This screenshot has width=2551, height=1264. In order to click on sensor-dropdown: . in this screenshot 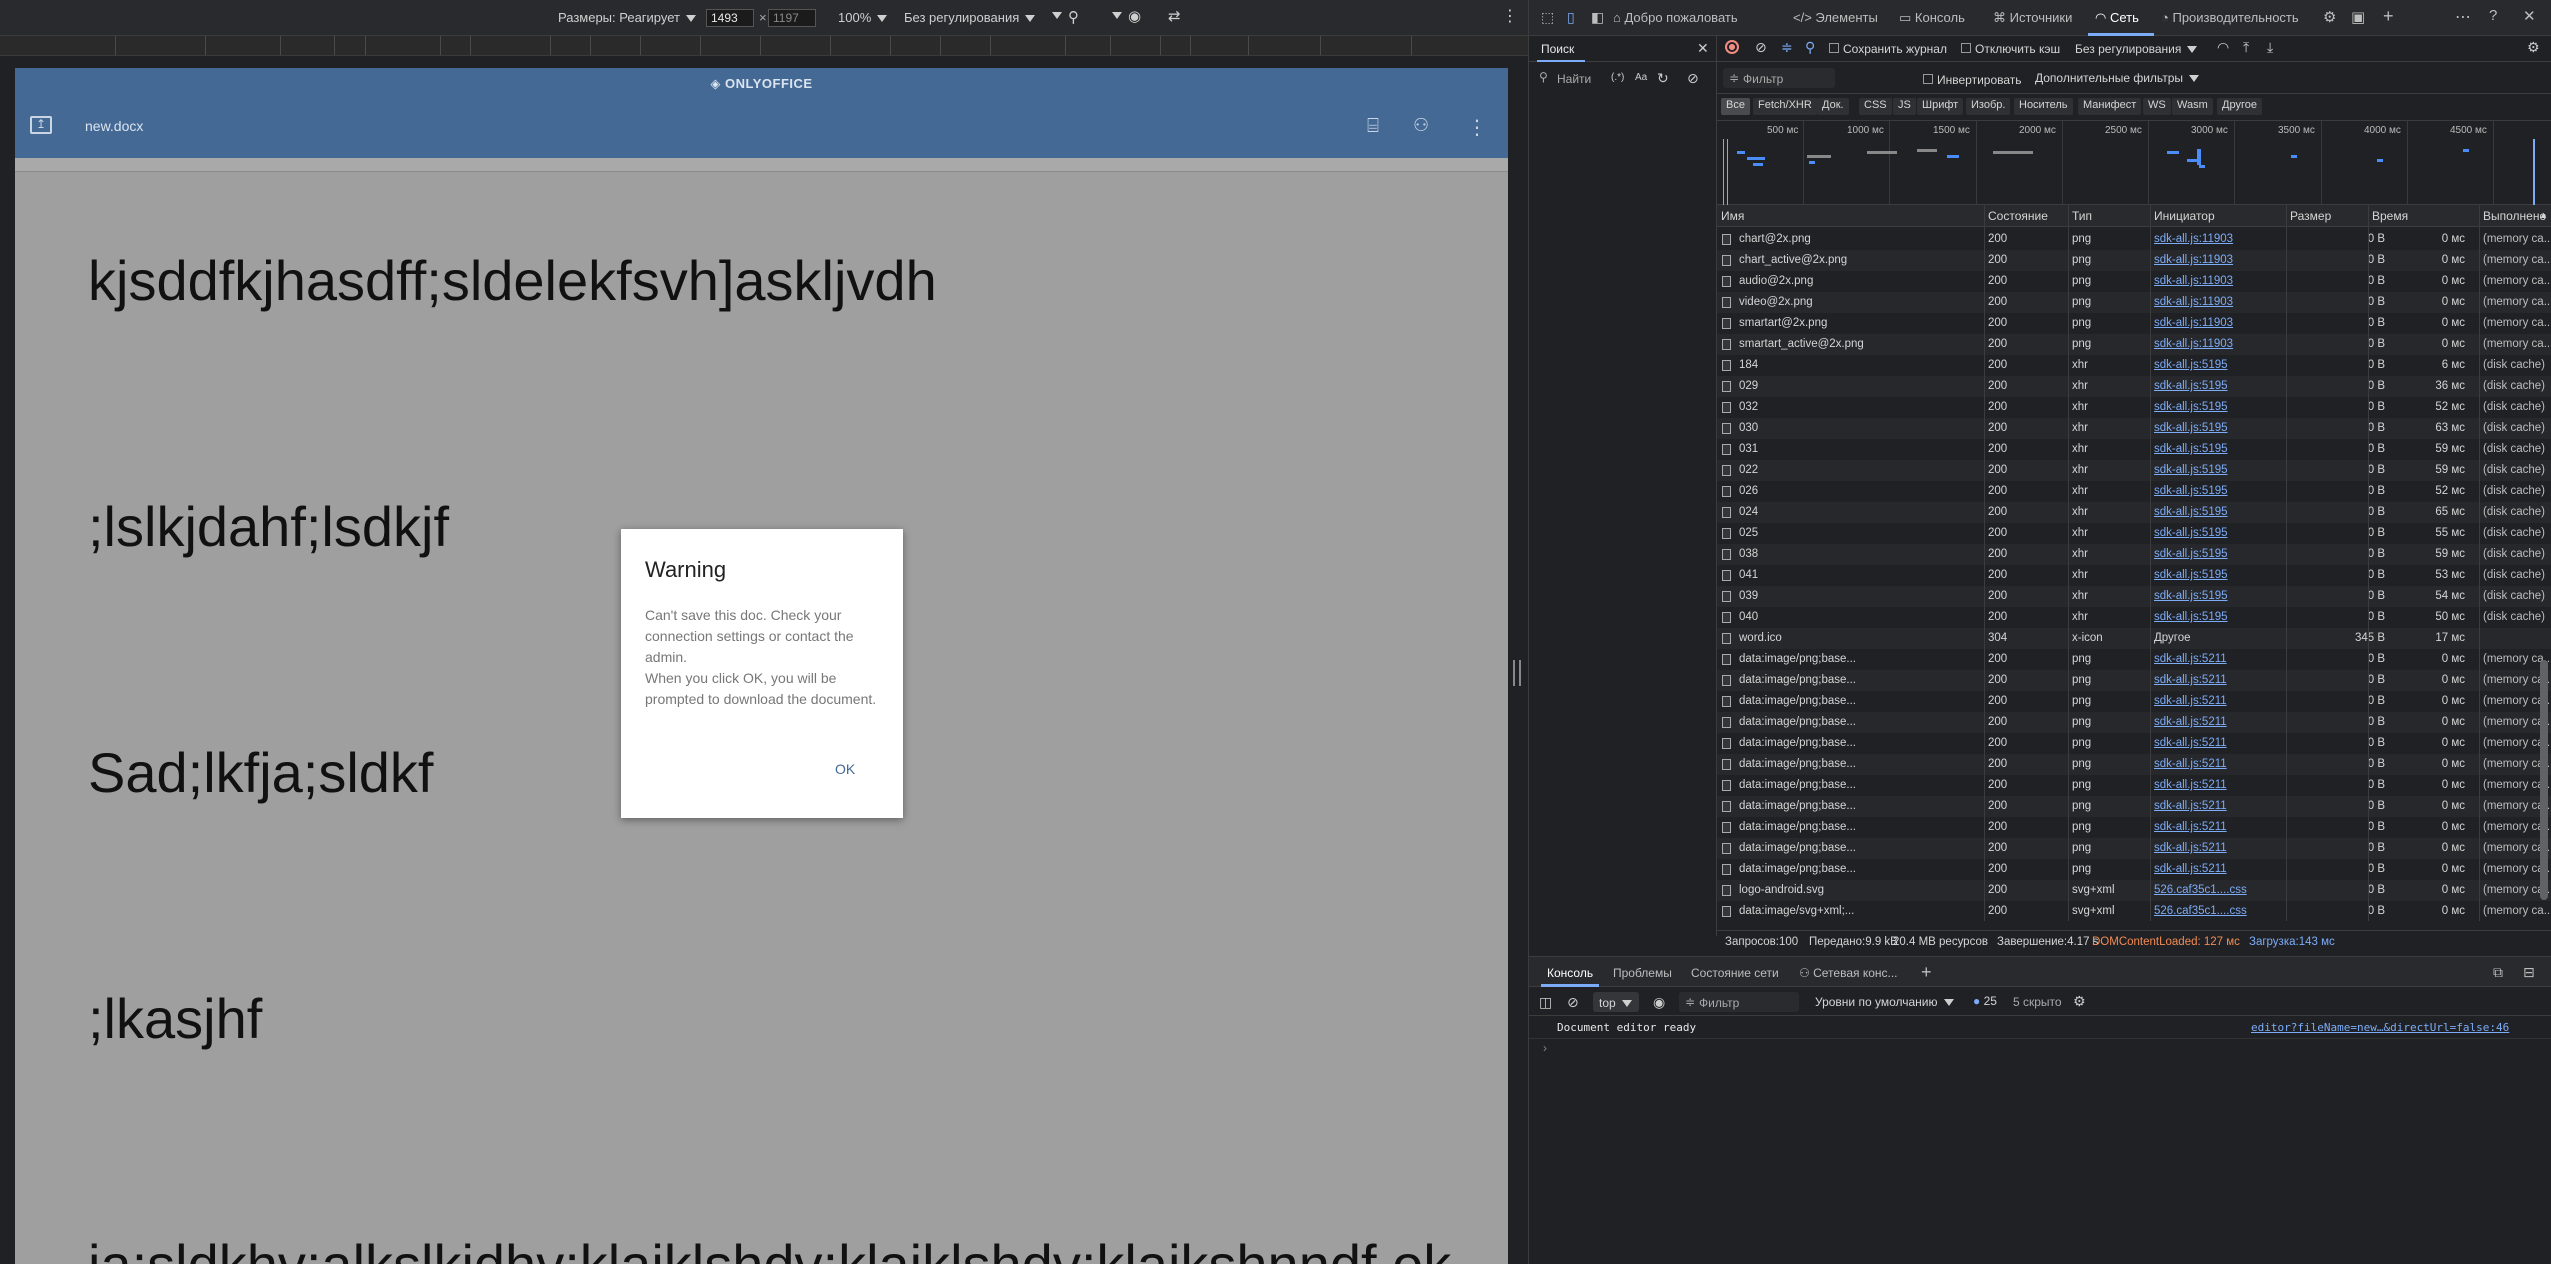, I will do `click(1114, 15)`.